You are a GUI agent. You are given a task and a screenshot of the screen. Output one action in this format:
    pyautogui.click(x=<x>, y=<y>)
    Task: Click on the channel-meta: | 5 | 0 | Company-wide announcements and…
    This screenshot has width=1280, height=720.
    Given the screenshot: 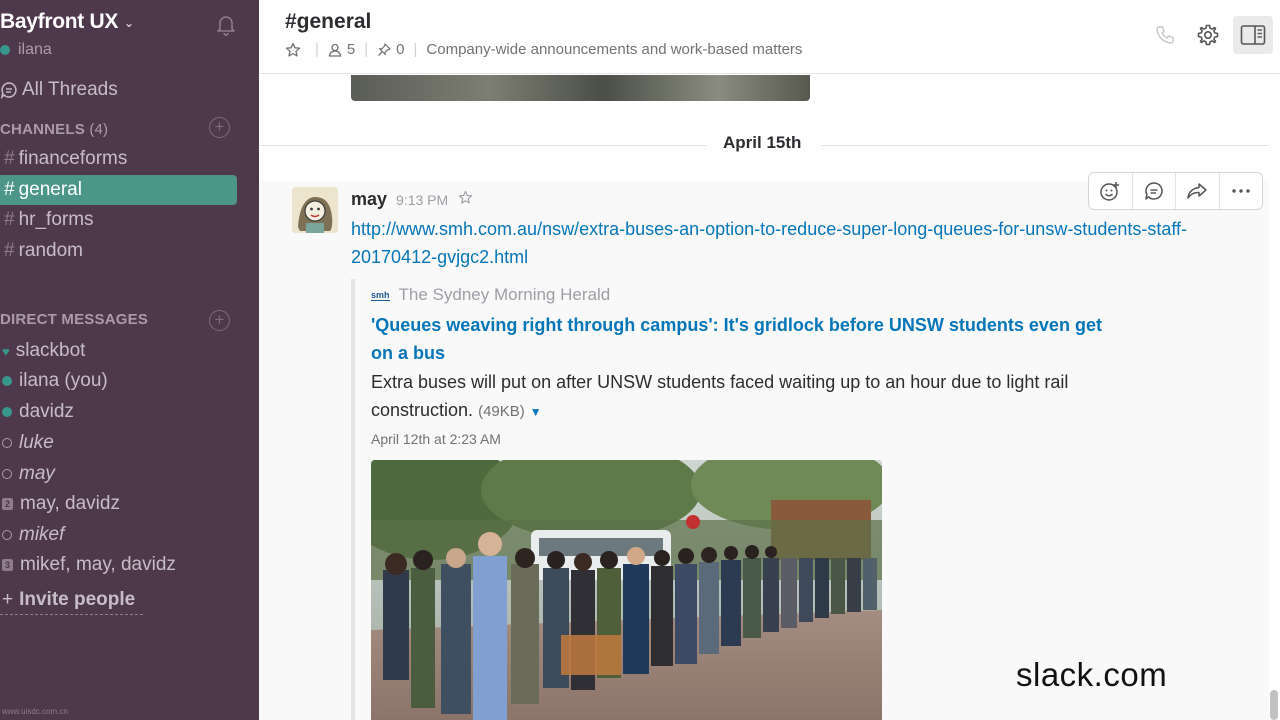 What is the action you would take?
    pyautogui.click(x=543, y=49)
    